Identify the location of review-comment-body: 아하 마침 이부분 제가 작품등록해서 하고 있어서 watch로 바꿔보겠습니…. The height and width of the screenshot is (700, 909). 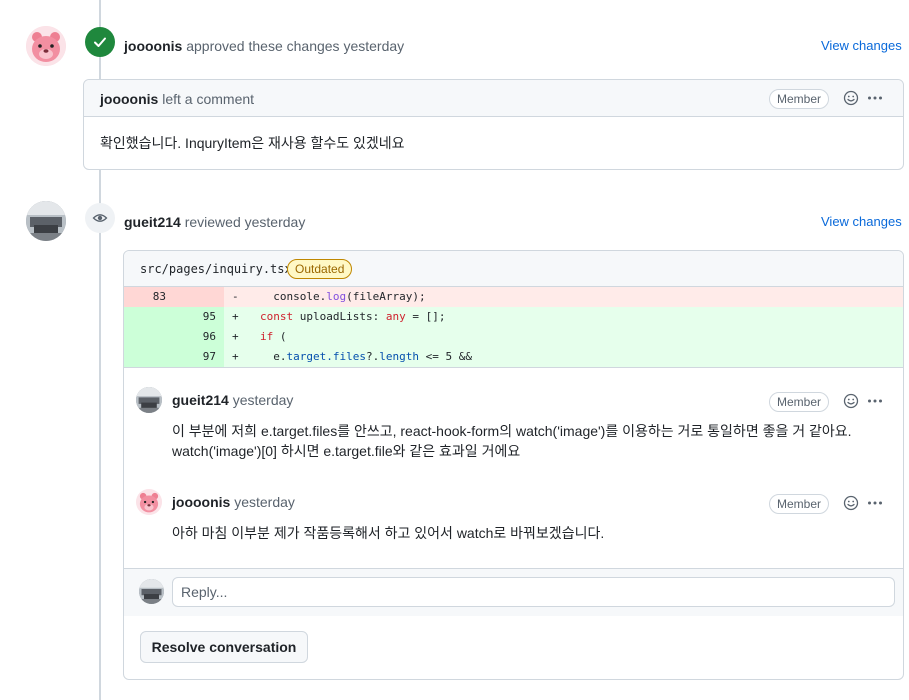
(532, 533).